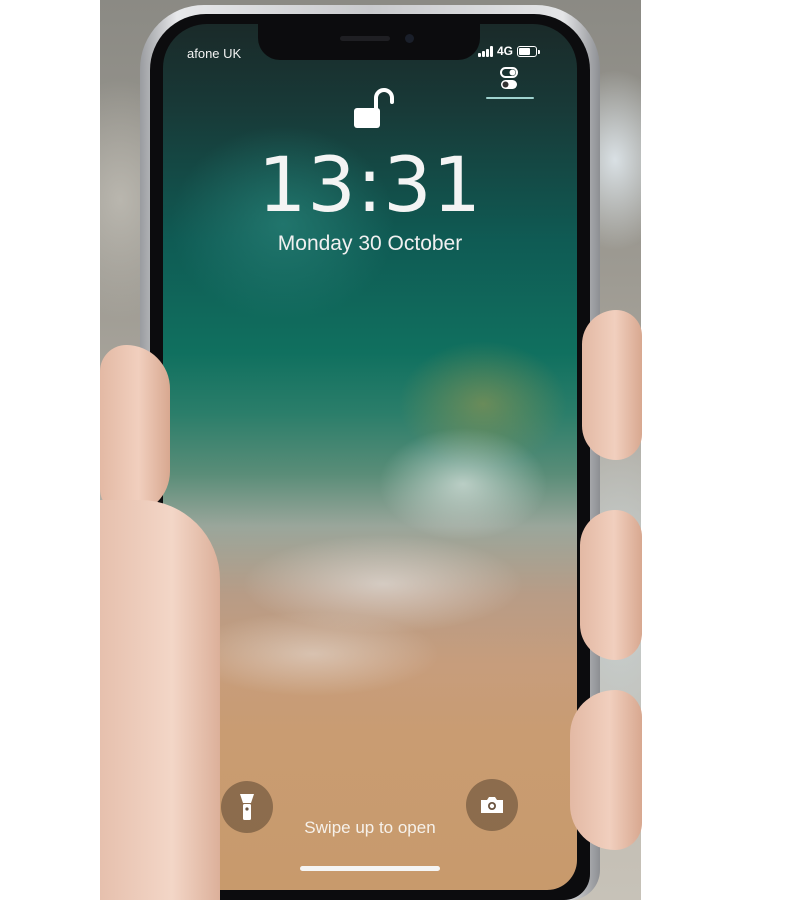 This screenshot has width=800, height=900. I want to click on right-finger-top, so click(612, 385).